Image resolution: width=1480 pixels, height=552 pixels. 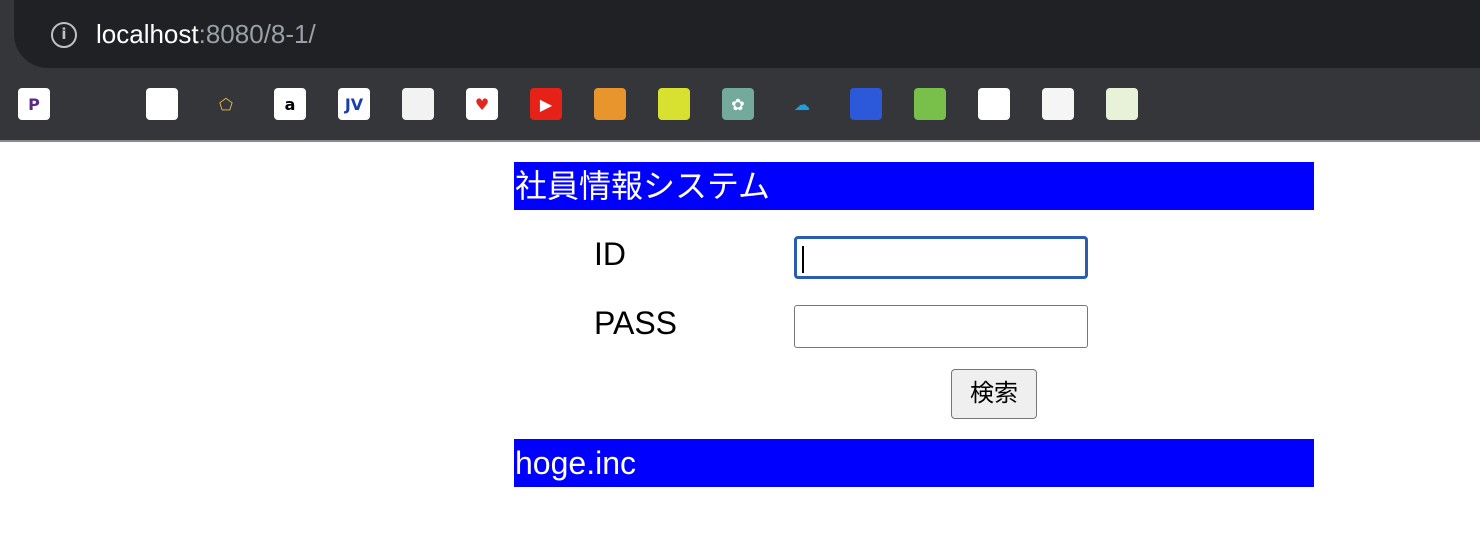 I want to click on url-text: localhost:8080/8-1/, so click(x=206, y=34).